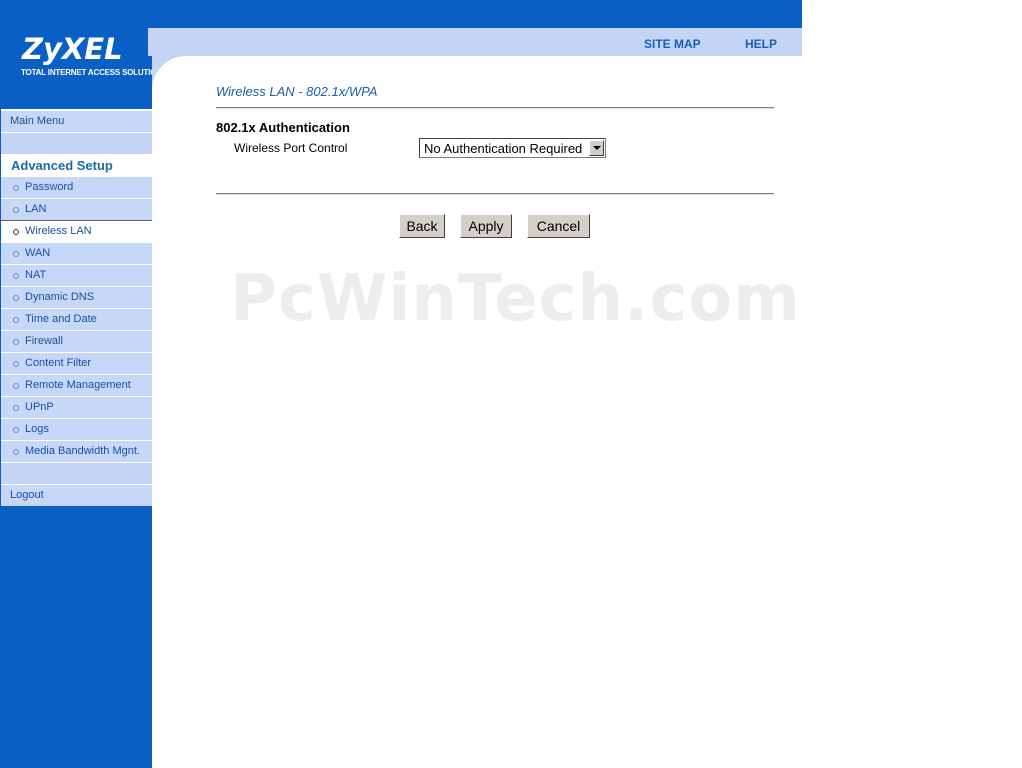 This screenshot has width=1022, height=768. Describe the element at coordinates (475, 42) in the screenshot. I see `top-link-bar` at that location.